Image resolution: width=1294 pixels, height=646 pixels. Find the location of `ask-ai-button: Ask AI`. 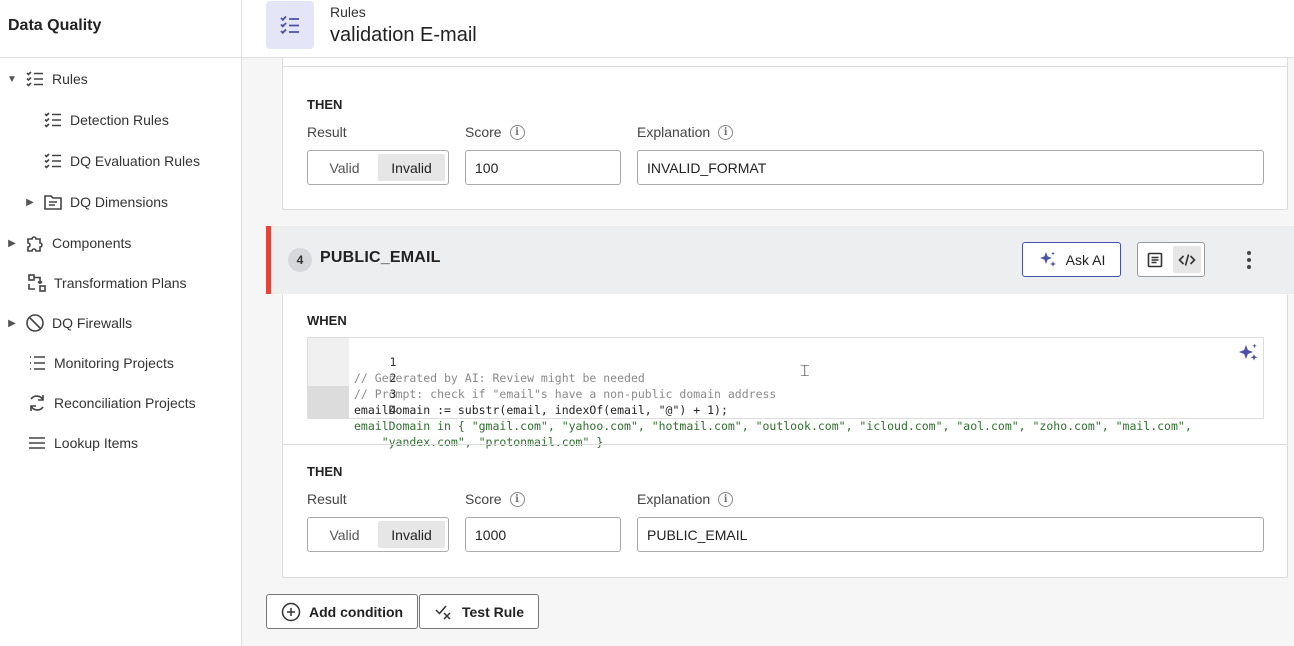

ask-ai-button: Ask AI is located at coordinates (1071, 259).